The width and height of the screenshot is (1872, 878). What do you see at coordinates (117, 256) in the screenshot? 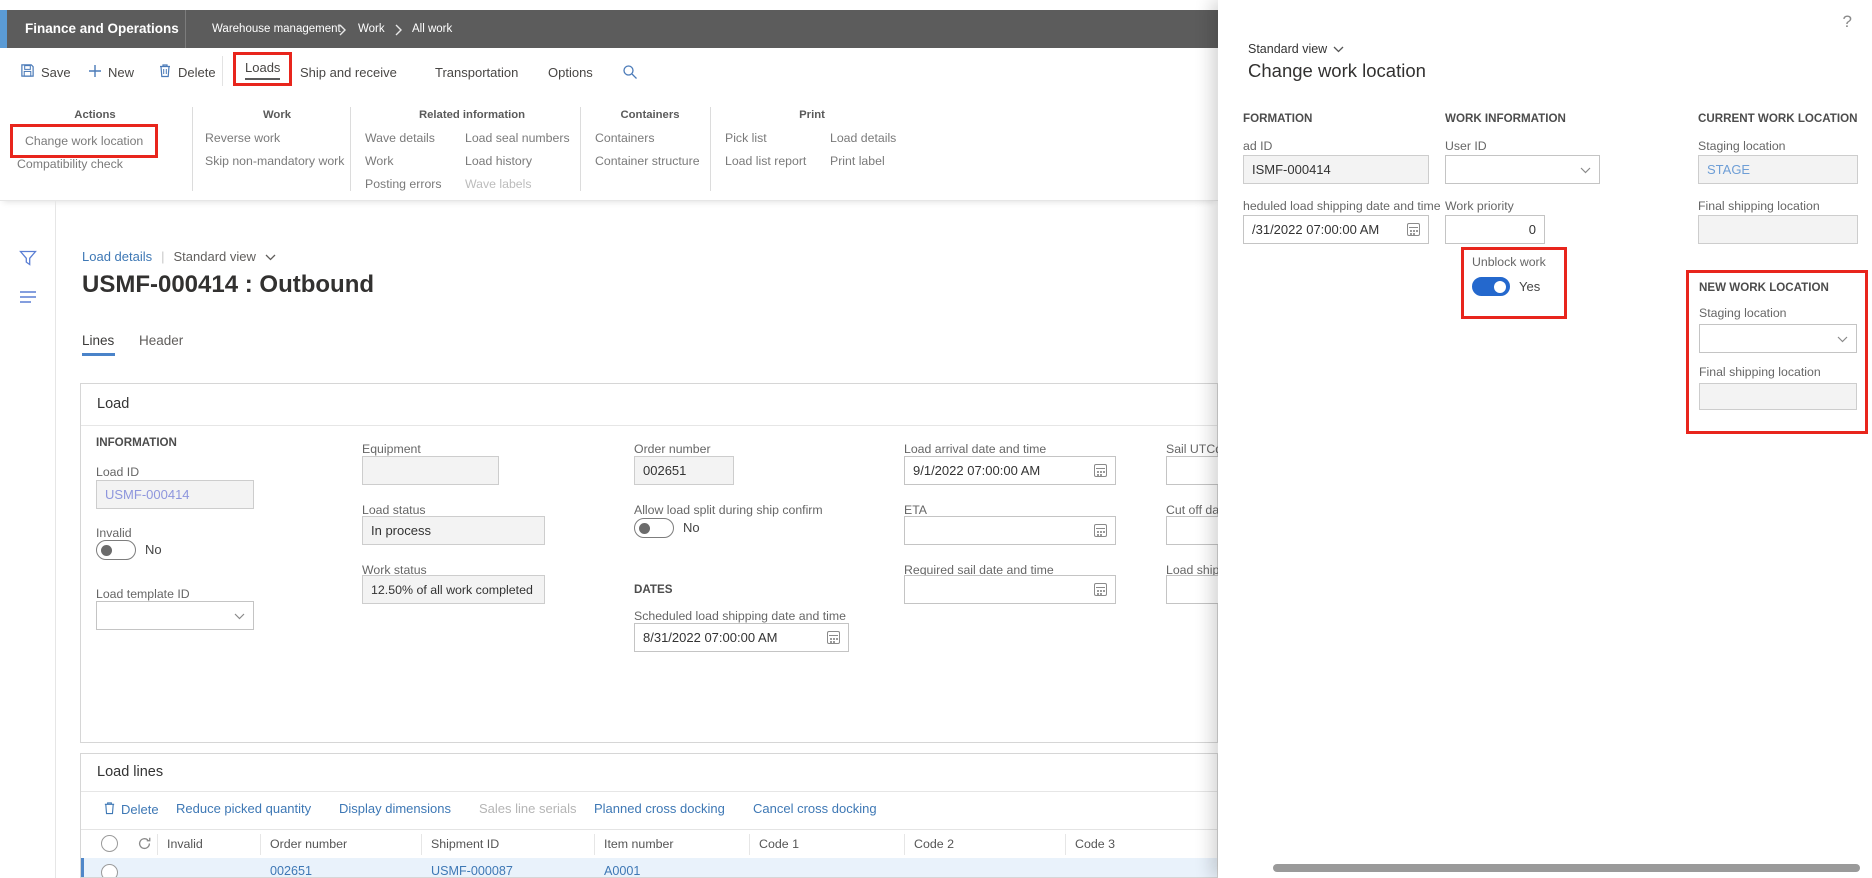
I see `load-details-link: Load details` at bounding box center [117, 256].